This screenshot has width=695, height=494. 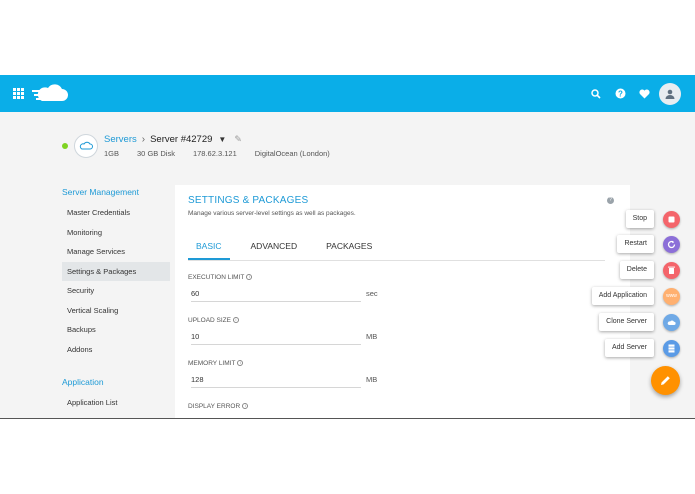 What do you see at coordinates (214, 153) in the screenshot?
I see `server-ip: 178.62.3.121` at bounding box center [214, 153].